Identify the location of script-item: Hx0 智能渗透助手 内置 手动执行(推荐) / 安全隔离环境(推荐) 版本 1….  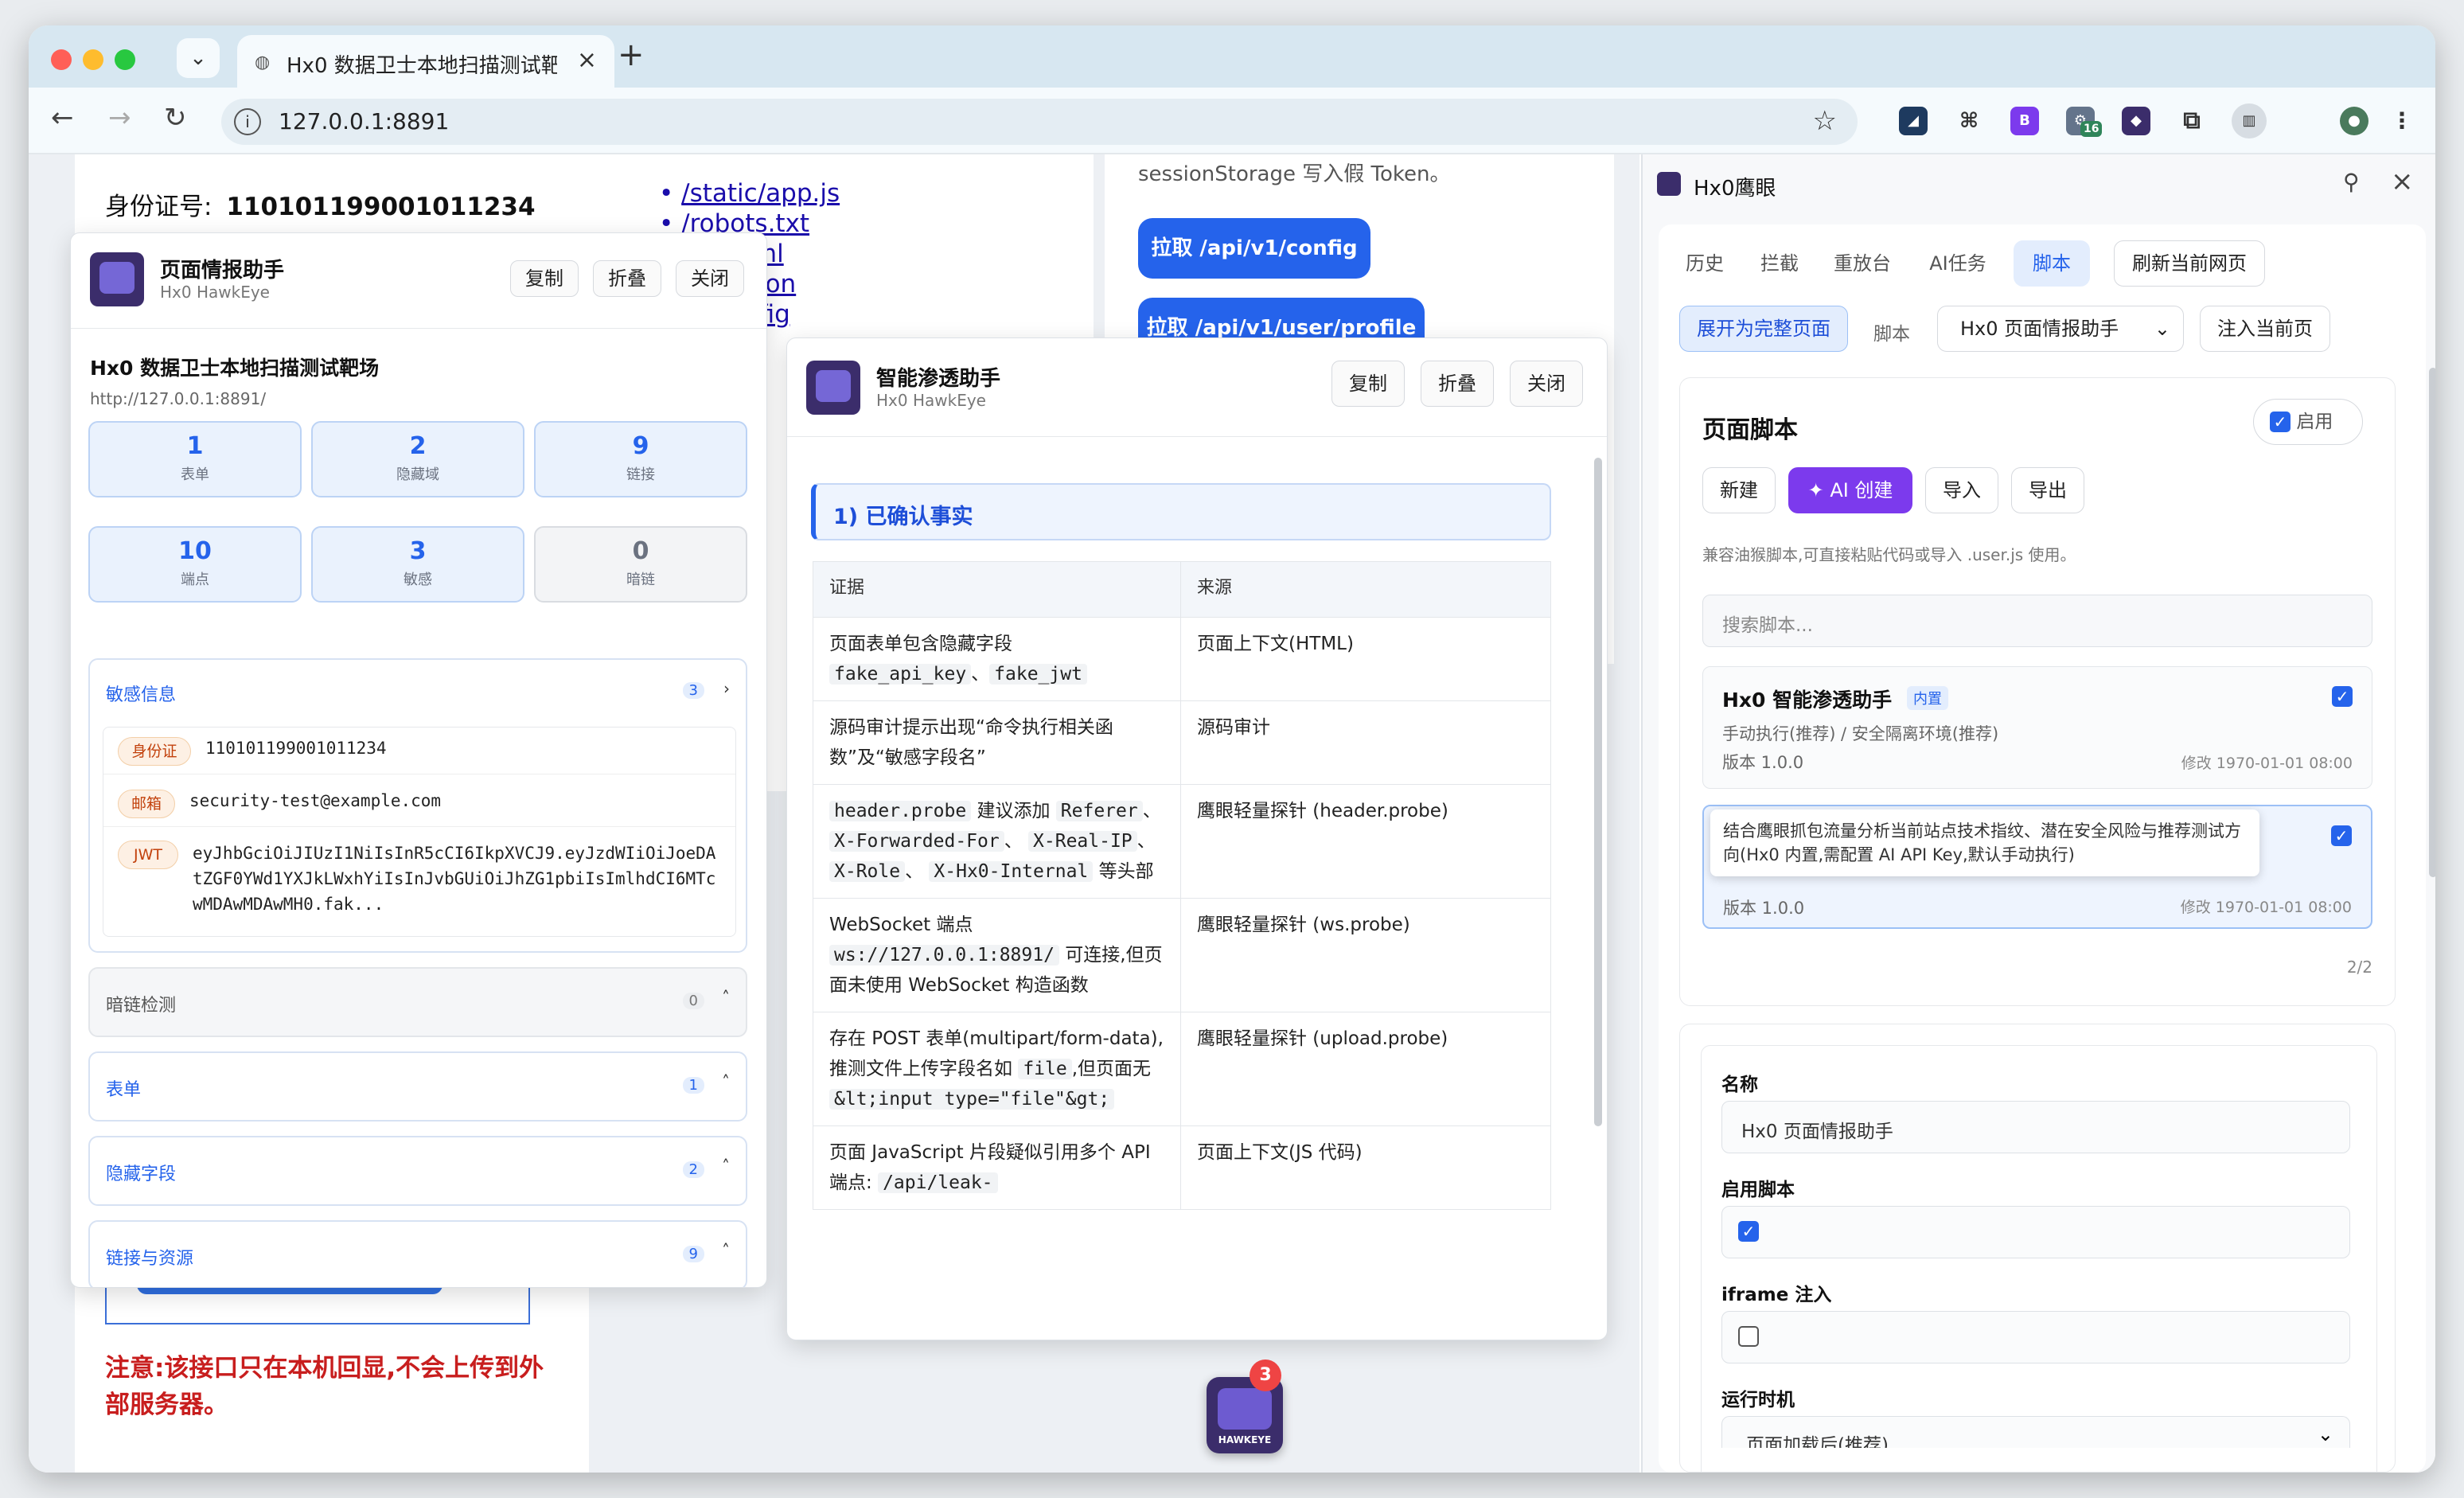
(2037, 727).